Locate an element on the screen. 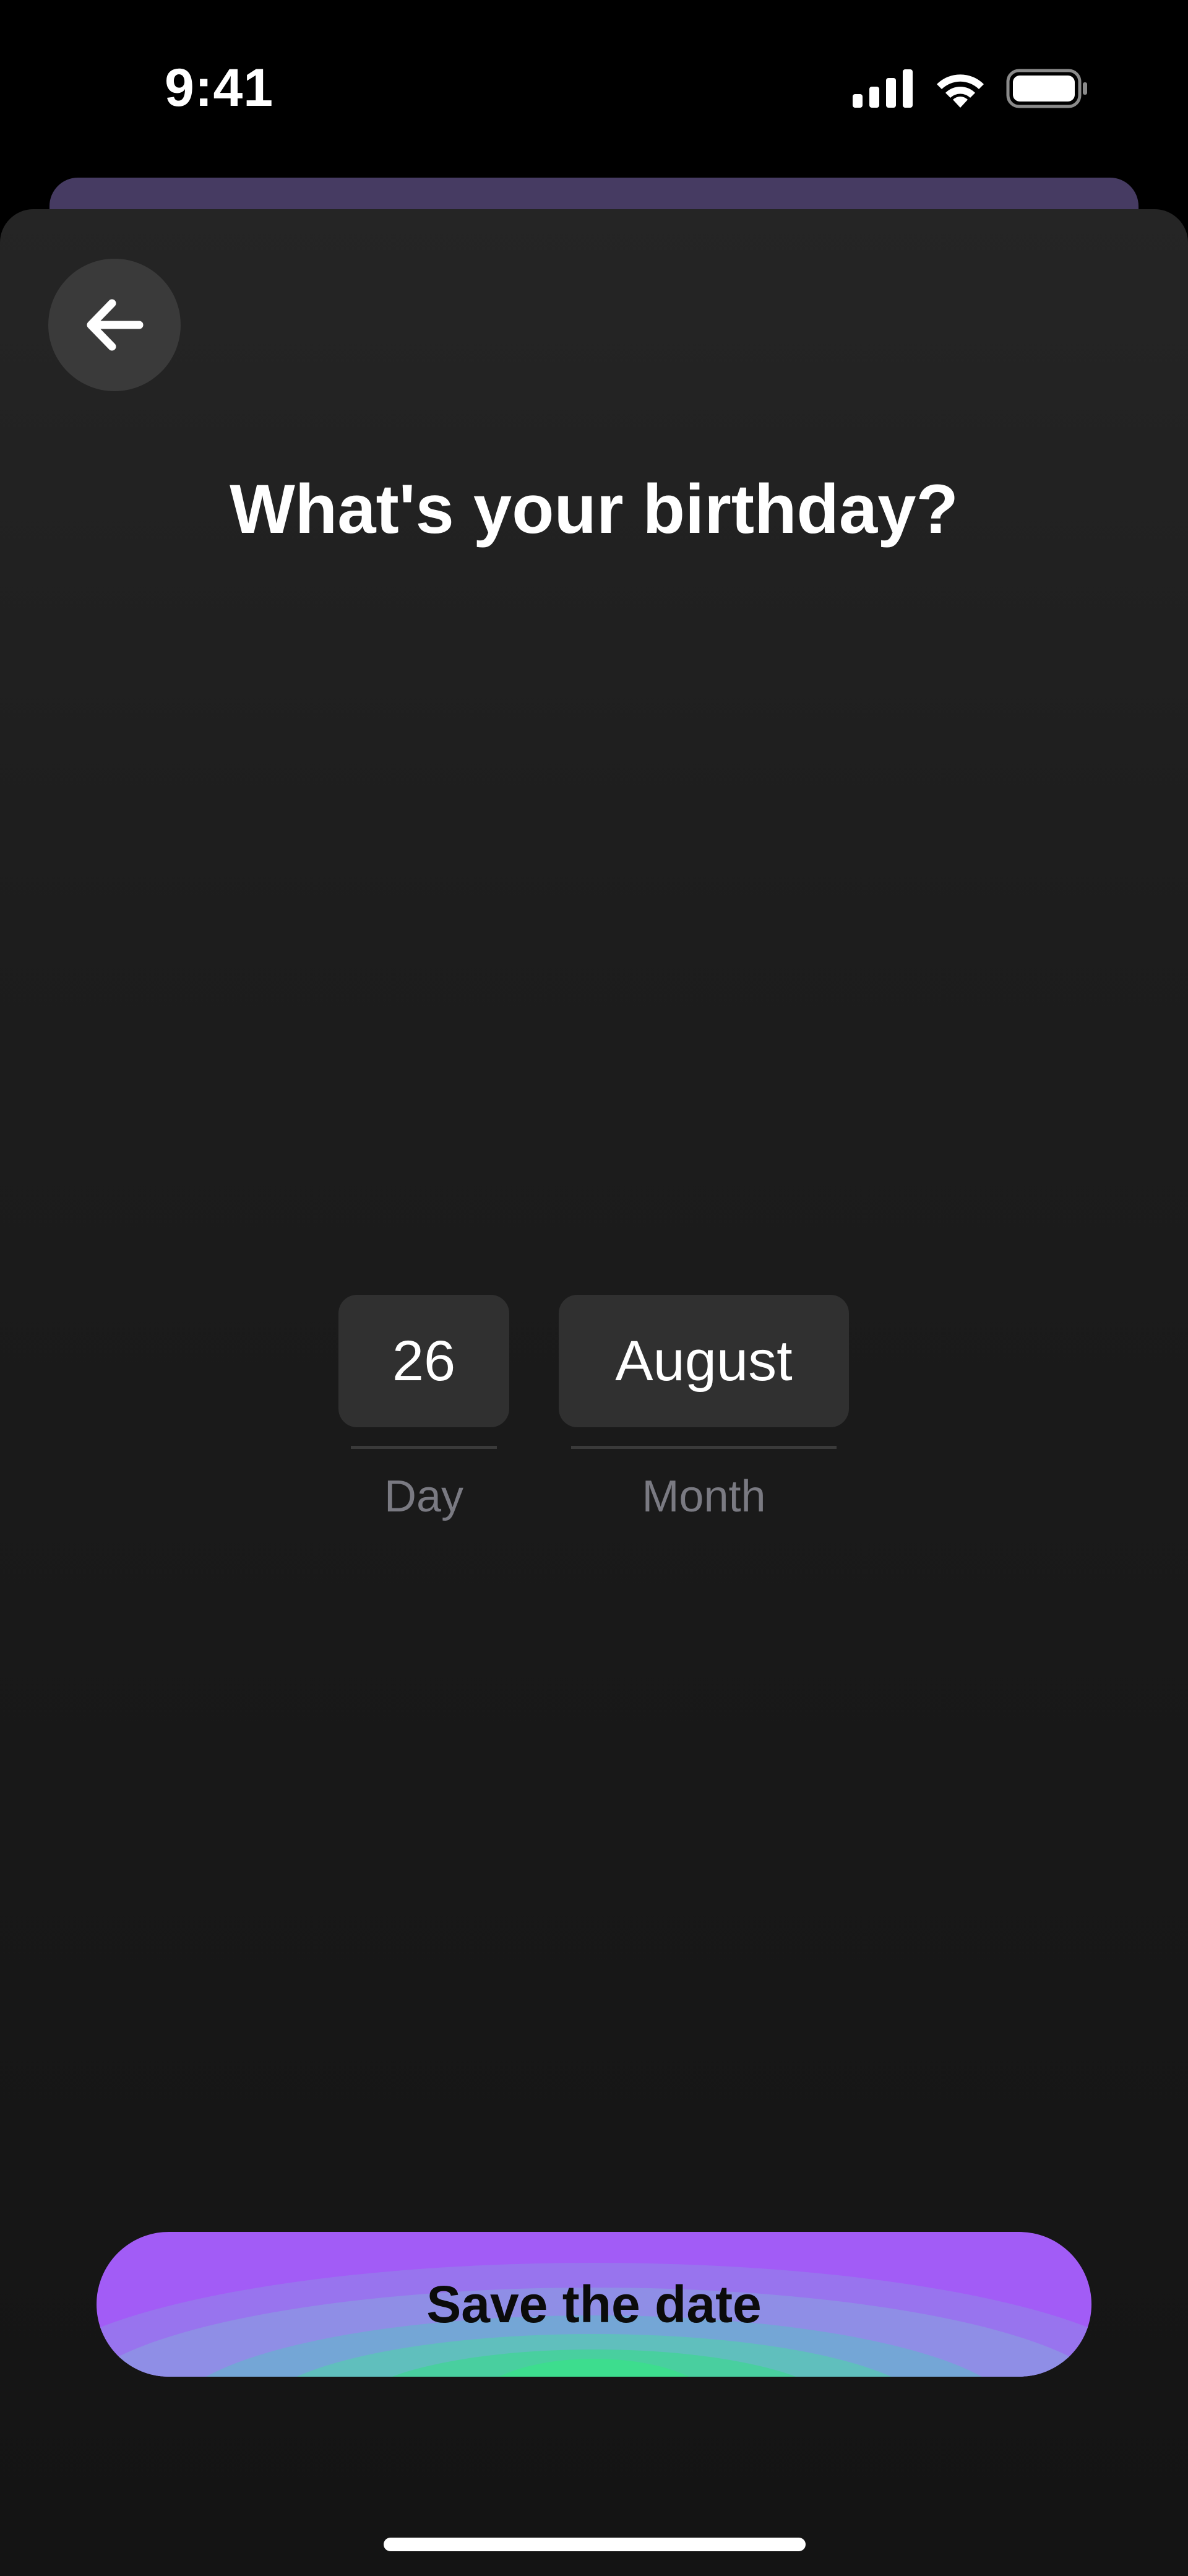 This screenshot has width=1188, height=2576. save-the-date-button: Save the date is located at coordinates (594, 2304).